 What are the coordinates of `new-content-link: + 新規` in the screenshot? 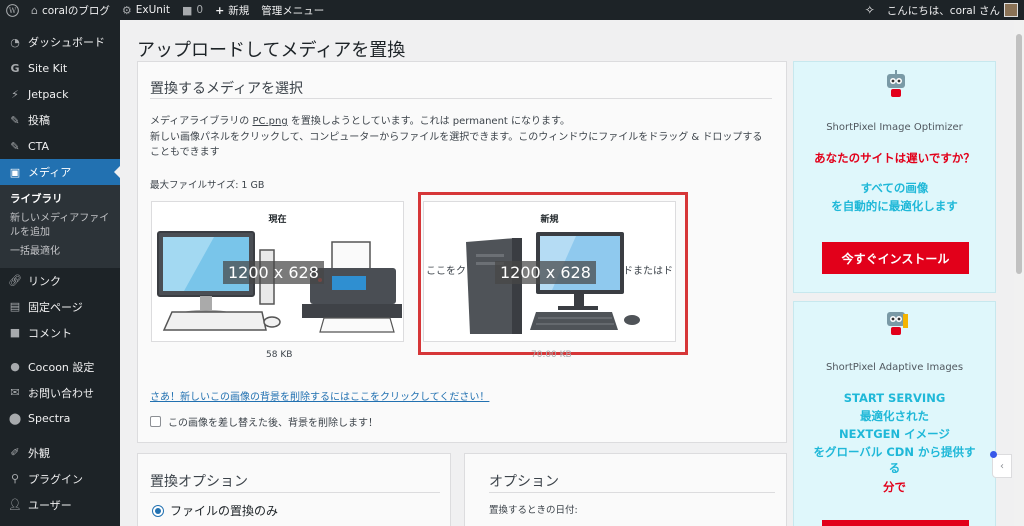 It's located at (232, 10).